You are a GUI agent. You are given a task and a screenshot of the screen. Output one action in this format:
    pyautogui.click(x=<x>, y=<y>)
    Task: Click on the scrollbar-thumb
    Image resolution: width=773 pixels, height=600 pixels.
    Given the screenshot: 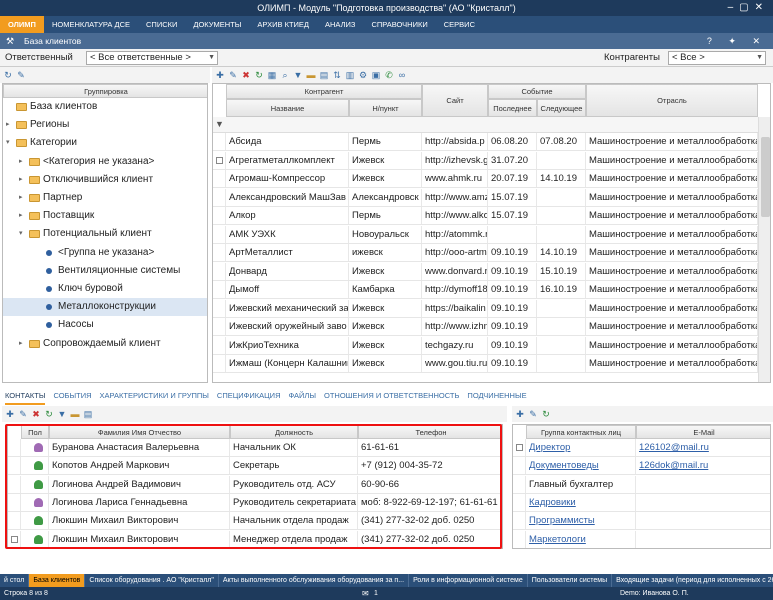 What is the action you would take?
    pyautogui.click(x=765, y=177)
    